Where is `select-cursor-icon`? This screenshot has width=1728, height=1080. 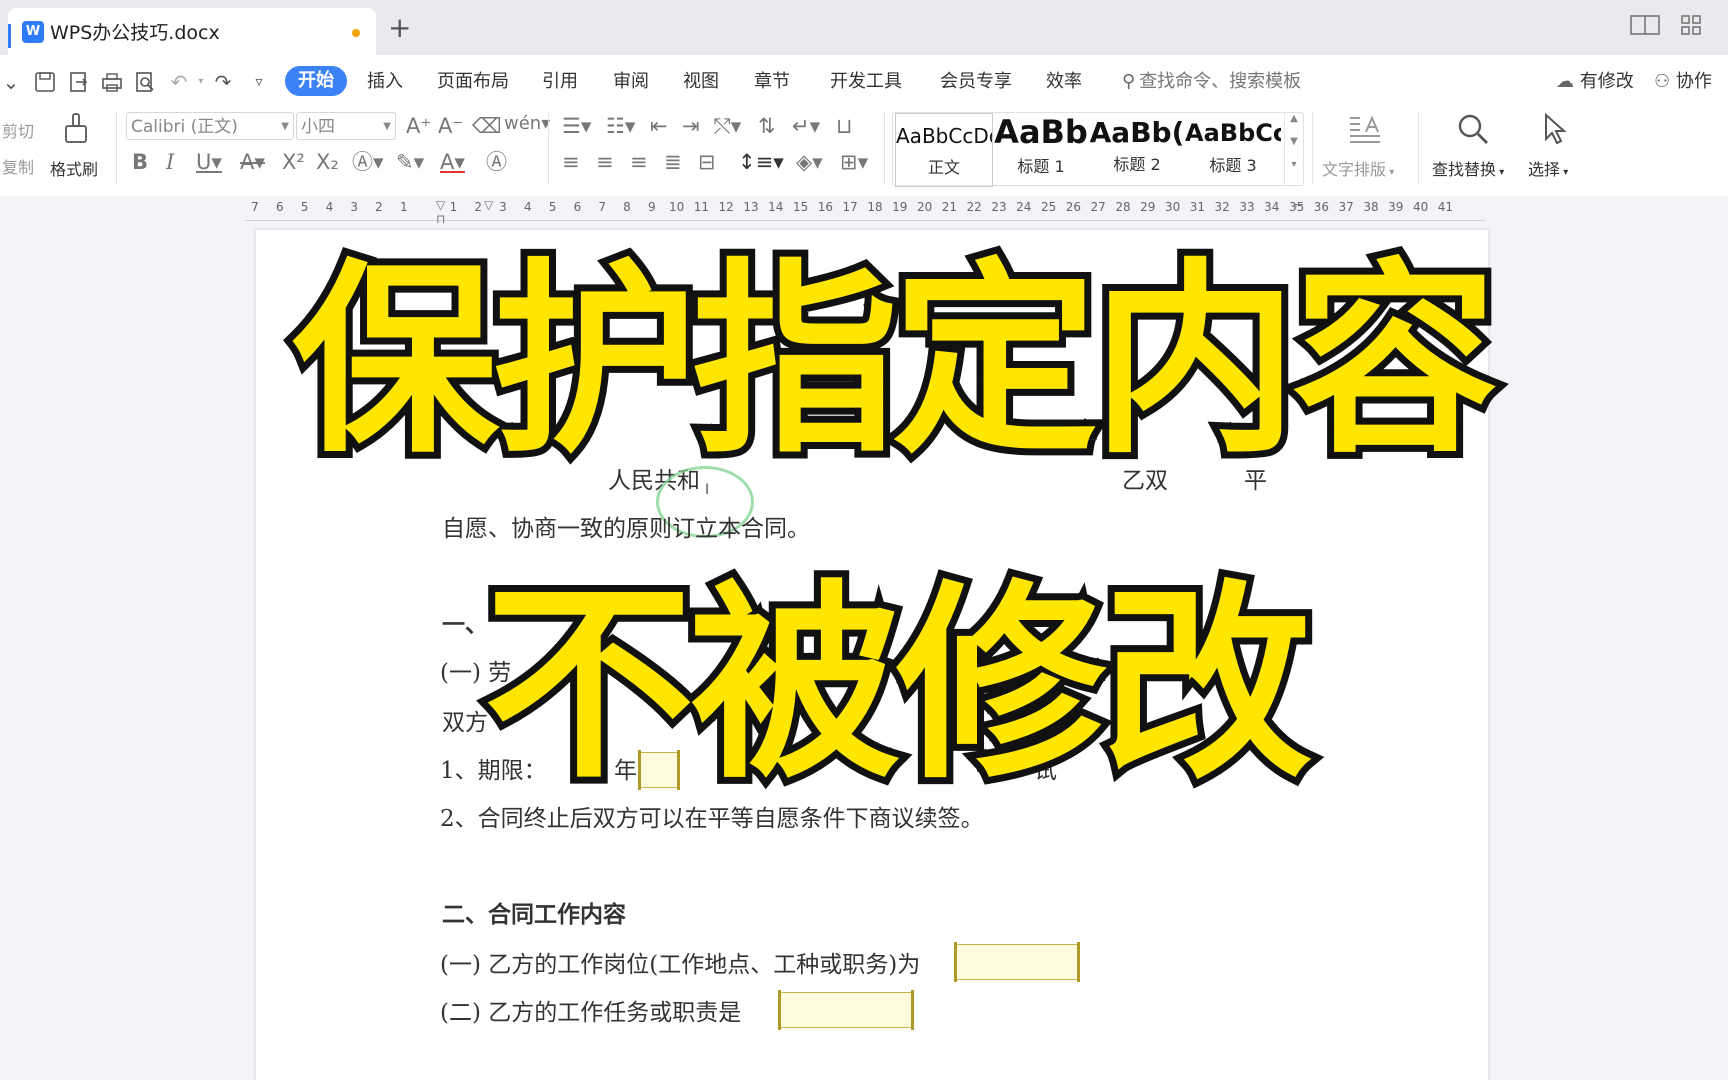
select-cursor-icon is located at coordinates (1554, 131).